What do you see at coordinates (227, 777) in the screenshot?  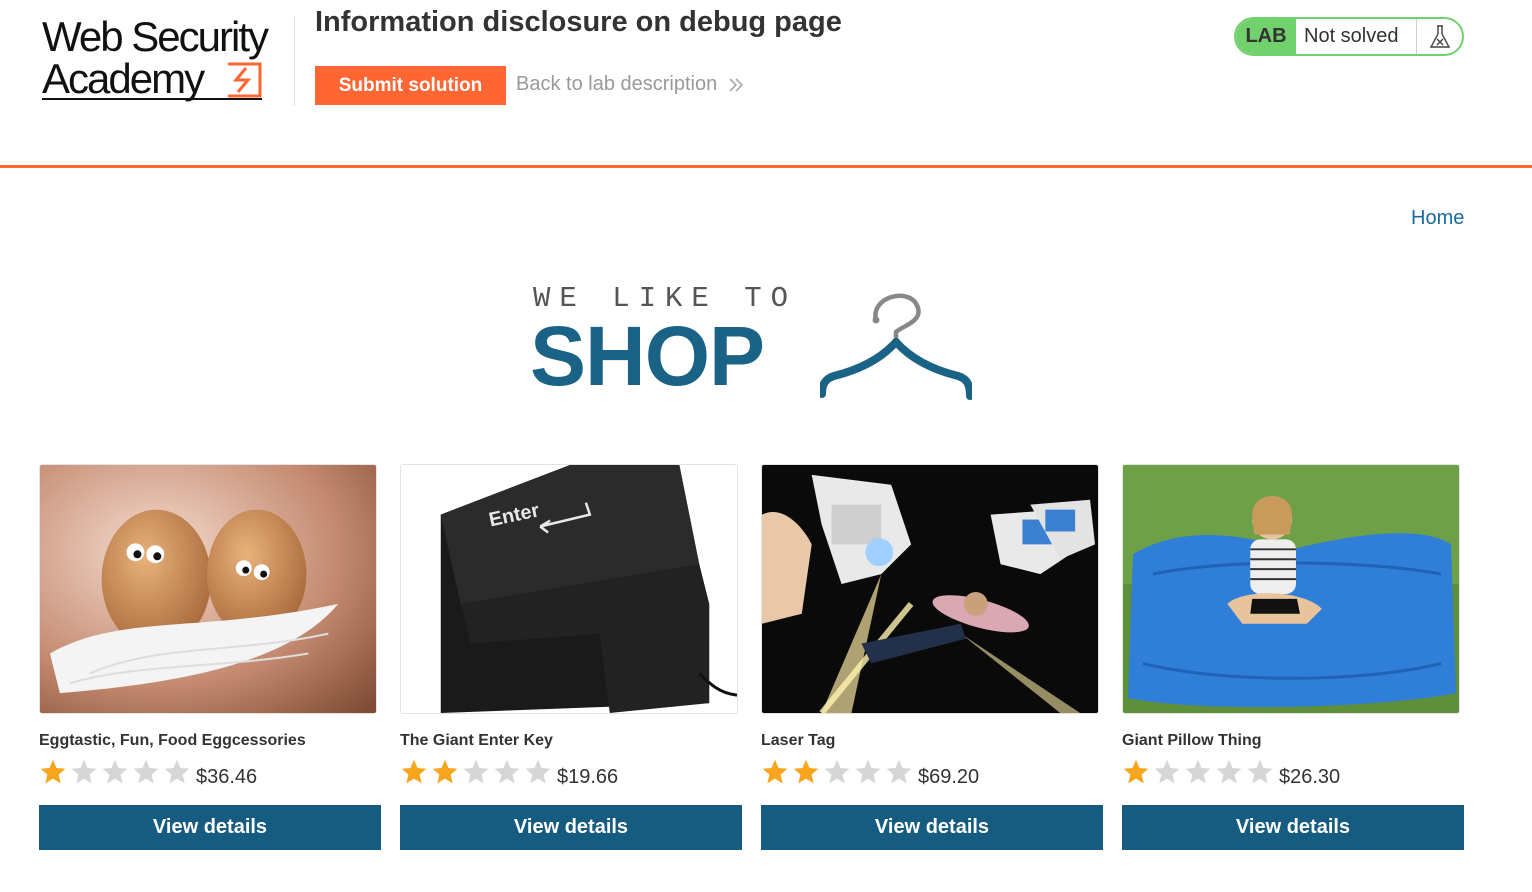 I see `product-price: $36.46` at bounding box center [227, 777].